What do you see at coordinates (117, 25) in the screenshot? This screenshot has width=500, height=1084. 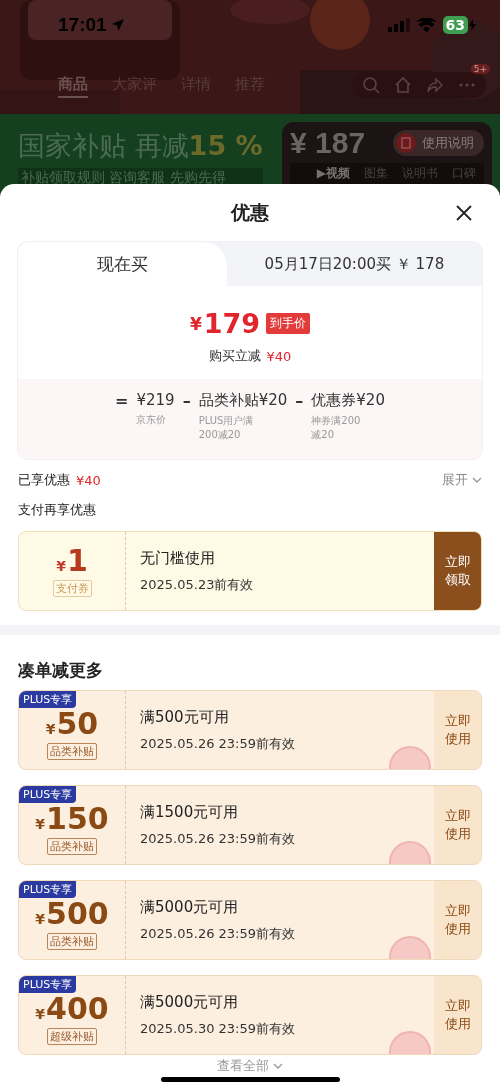 I see `location-arrow-icon` at bounding box center [117, 25].